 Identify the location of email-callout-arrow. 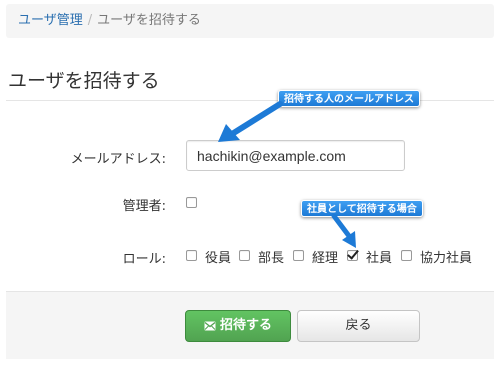
(250, 121).